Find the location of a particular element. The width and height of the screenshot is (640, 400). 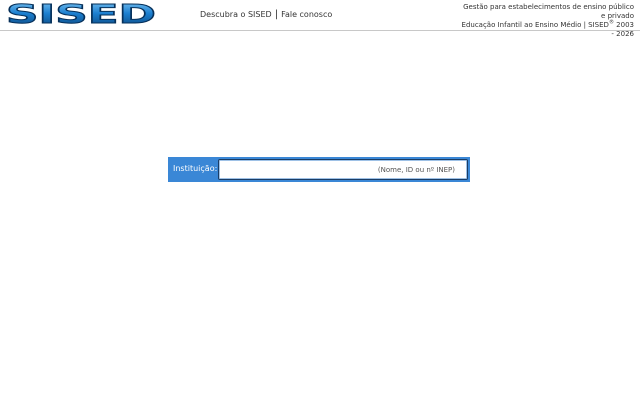

institution-search-input is located at coordinates (343, 169).